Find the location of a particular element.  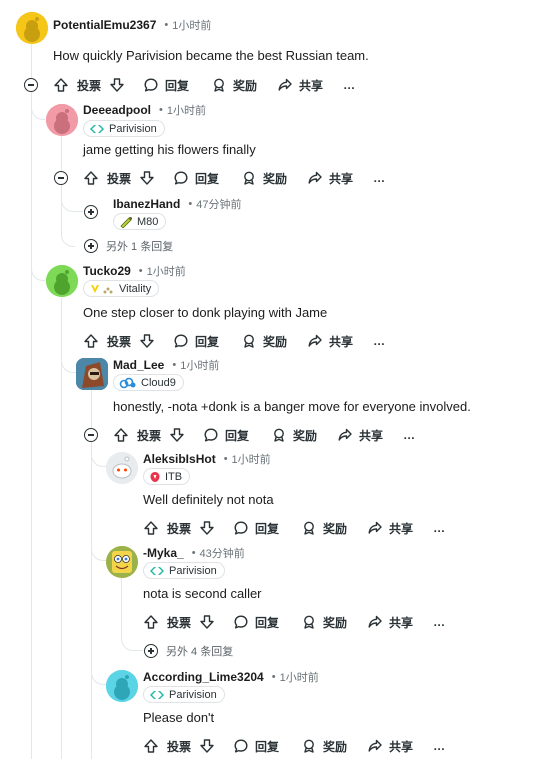

author-name: According_Lime3204 is located at coordinates (203, 677).